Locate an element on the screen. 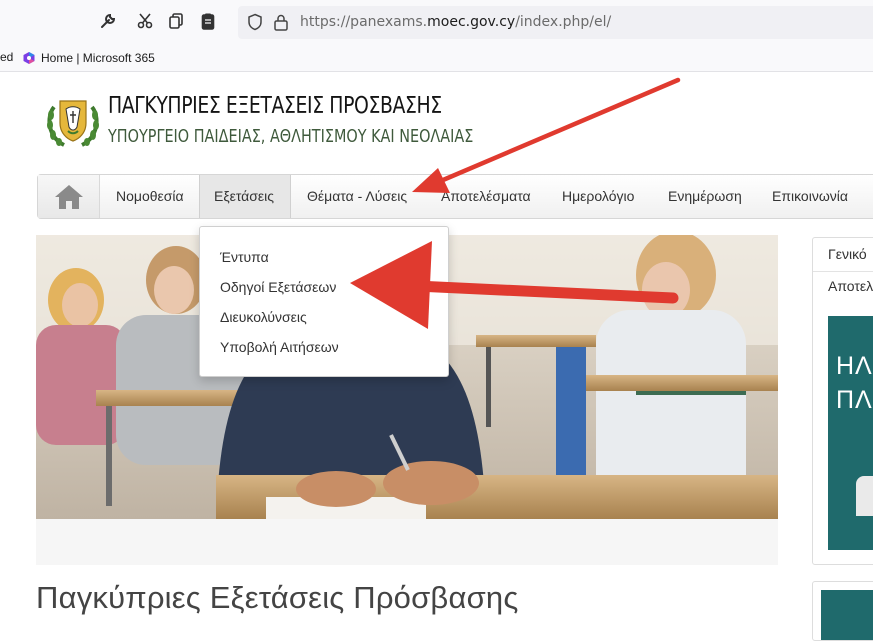 This screenshot has height=641, width=873. bookmark-home-microsoft365: Home | Microsoft 365 is located at coordinates (88, 58).